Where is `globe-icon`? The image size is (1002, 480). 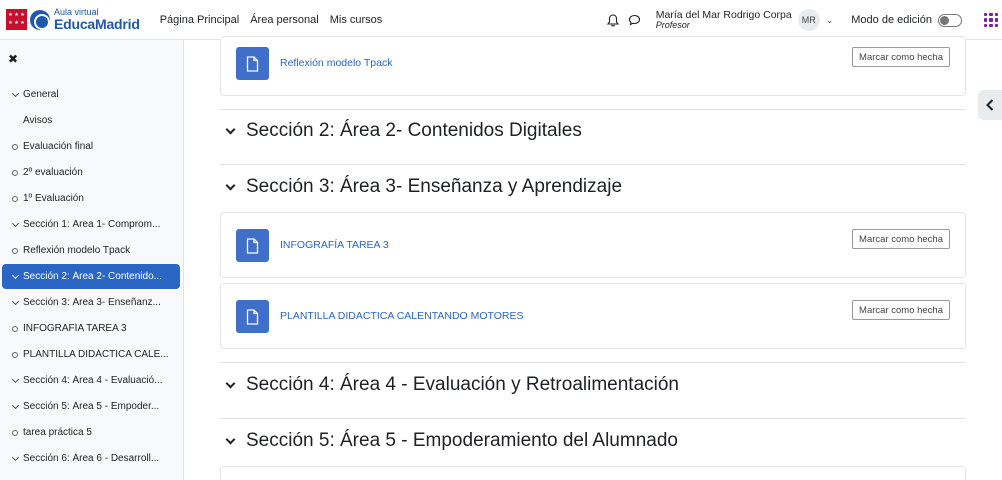 globe-icon is located at coordinates (40, 19).